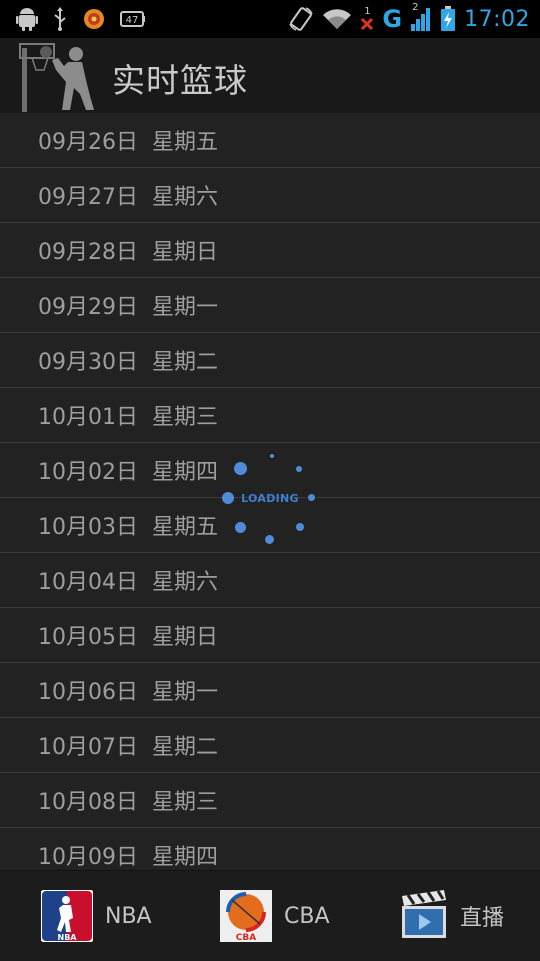 The image size is (540, 961). I want to click on tab-cba-label: CBA, so click(307, 916).